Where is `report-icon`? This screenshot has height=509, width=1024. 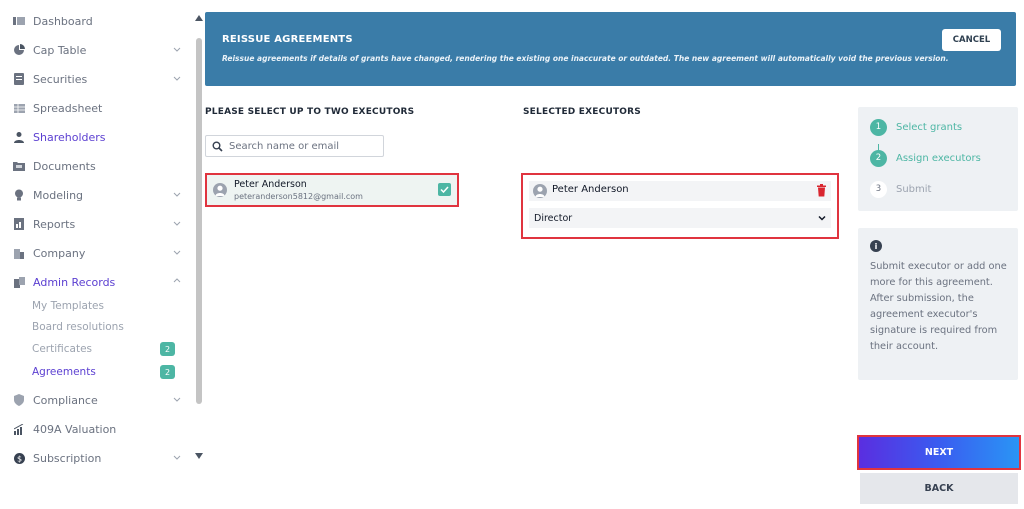 report-icon is located at coordinates (19, 224).